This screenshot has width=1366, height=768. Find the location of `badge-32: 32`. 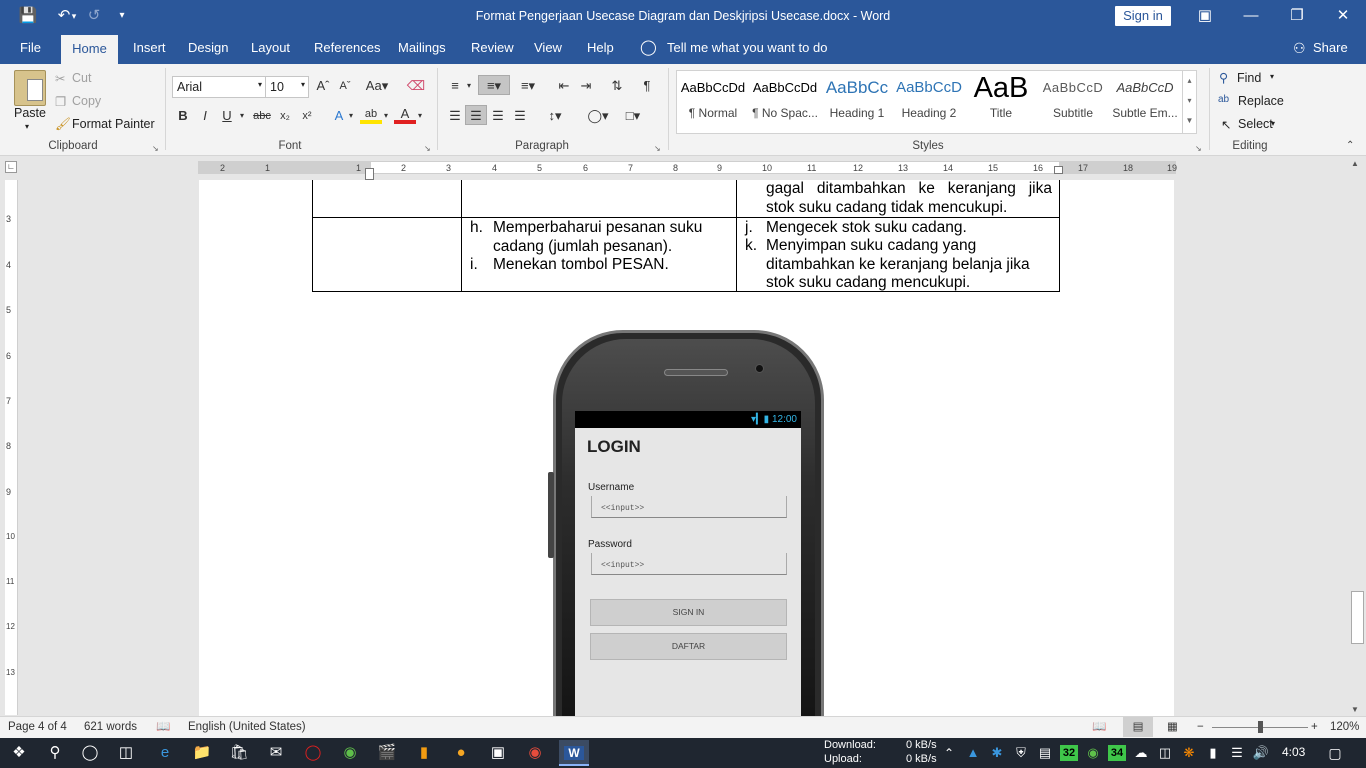

badge-32: 32 is located at coordinates (1069, 753).